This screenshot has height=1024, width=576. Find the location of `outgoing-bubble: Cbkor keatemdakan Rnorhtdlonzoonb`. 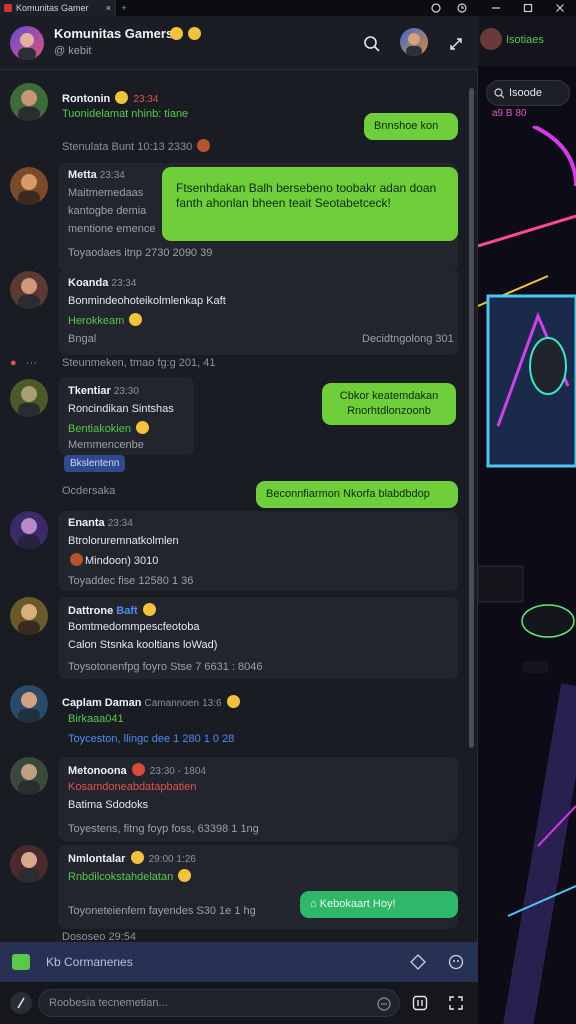

outgoing-bubble: Cbkor keatemdakan Rnorhtdlonzoonb is located at coordinates (389, 404).